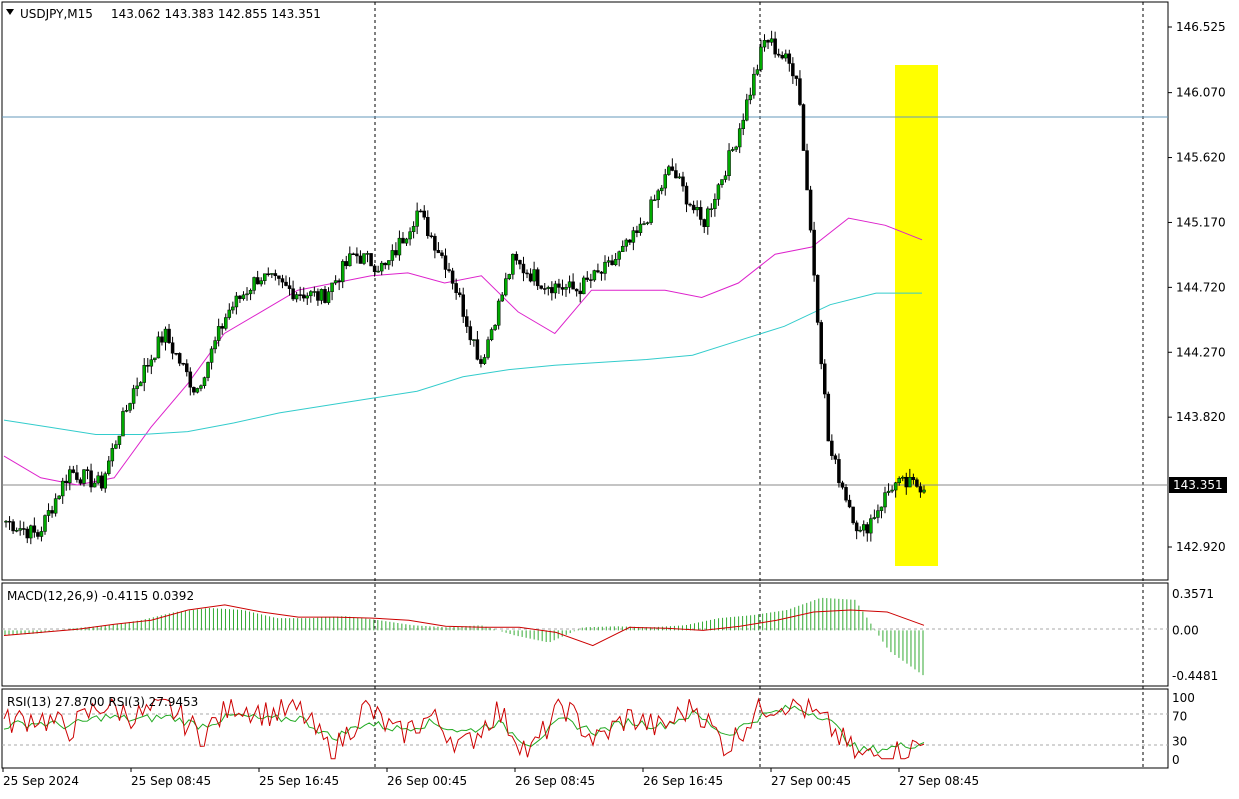 The width and height of the screenshot is (1239, 799). Describe the element at coordinates (1176, 760) in the screenshot. I see `rsi-tick-label: 0` at that location.